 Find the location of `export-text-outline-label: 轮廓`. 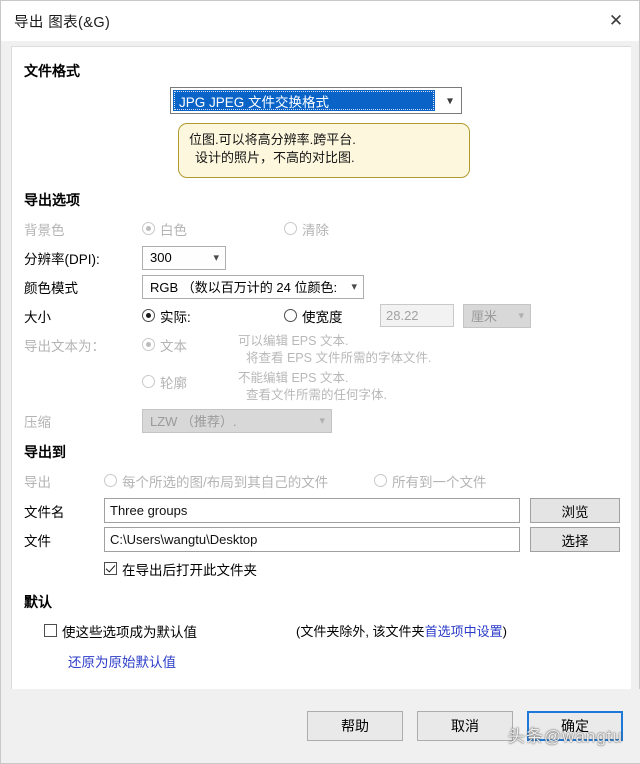

export-text-outline-label: 轮廓 is located at coordinates (173, 383).